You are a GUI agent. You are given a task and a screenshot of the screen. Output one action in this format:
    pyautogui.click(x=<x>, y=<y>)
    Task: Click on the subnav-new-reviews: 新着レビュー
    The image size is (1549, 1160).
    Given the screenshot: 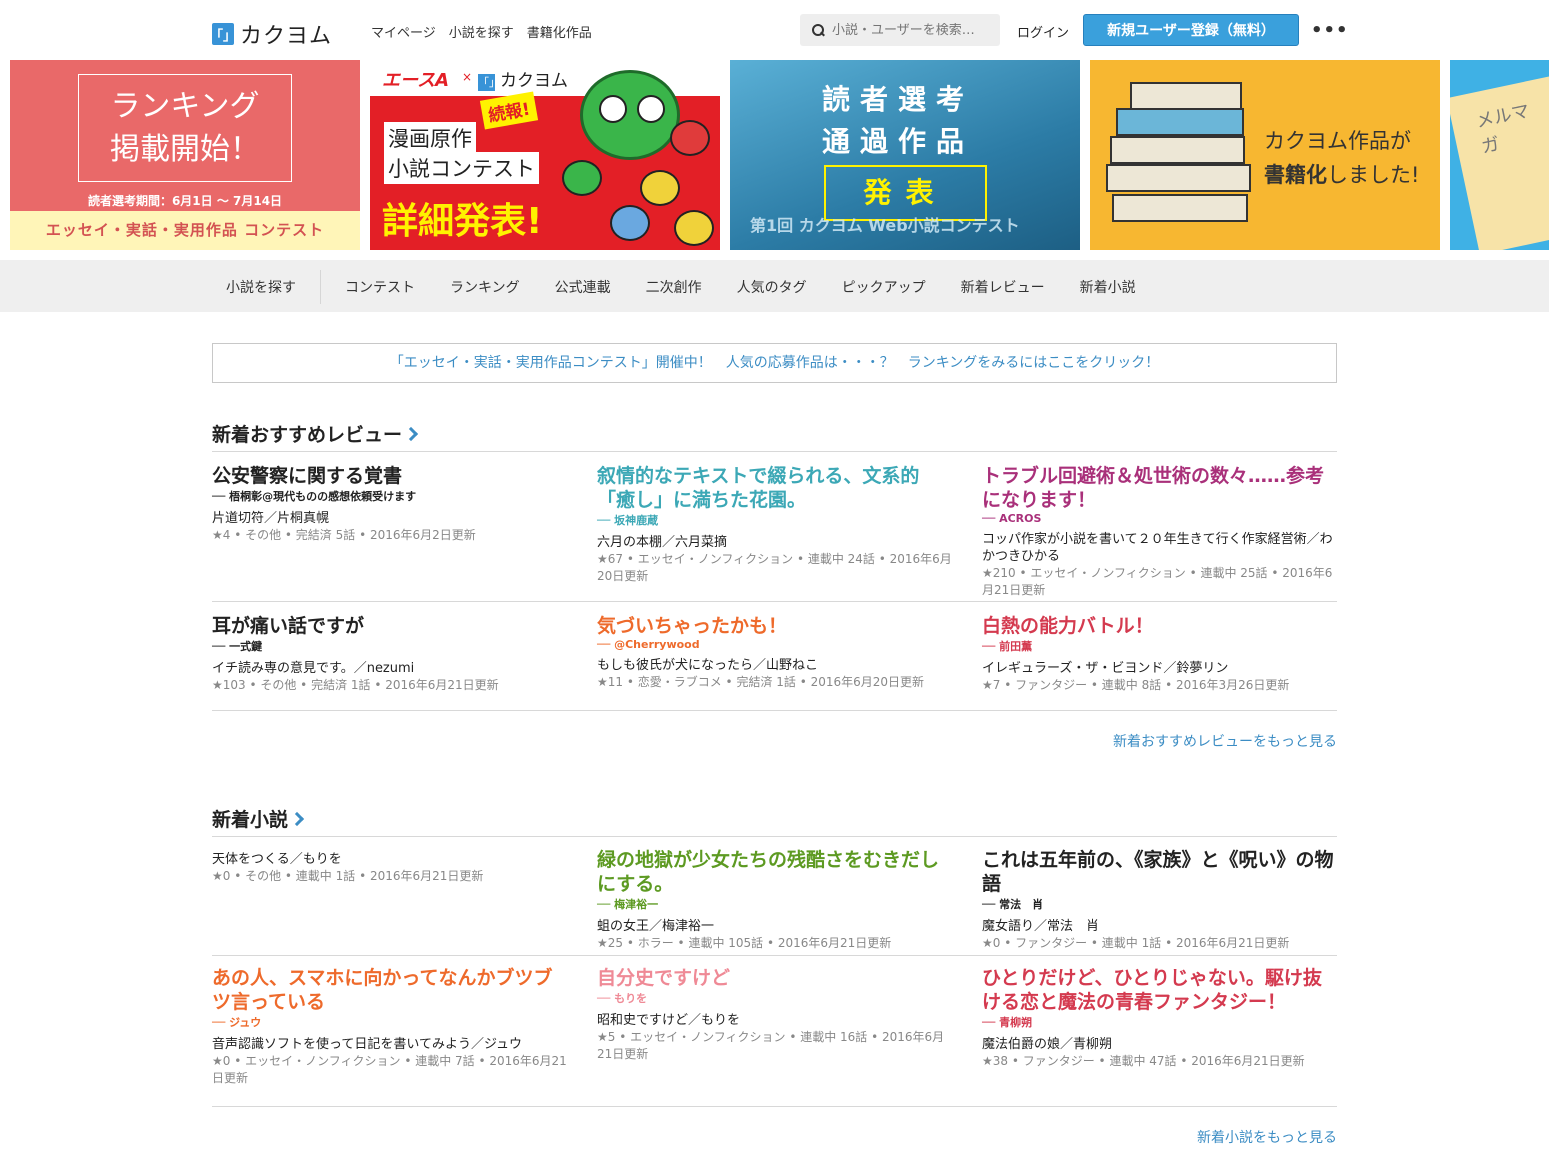 What is the action you would take?
    pyautogui.click(x=1003, y=287)
    